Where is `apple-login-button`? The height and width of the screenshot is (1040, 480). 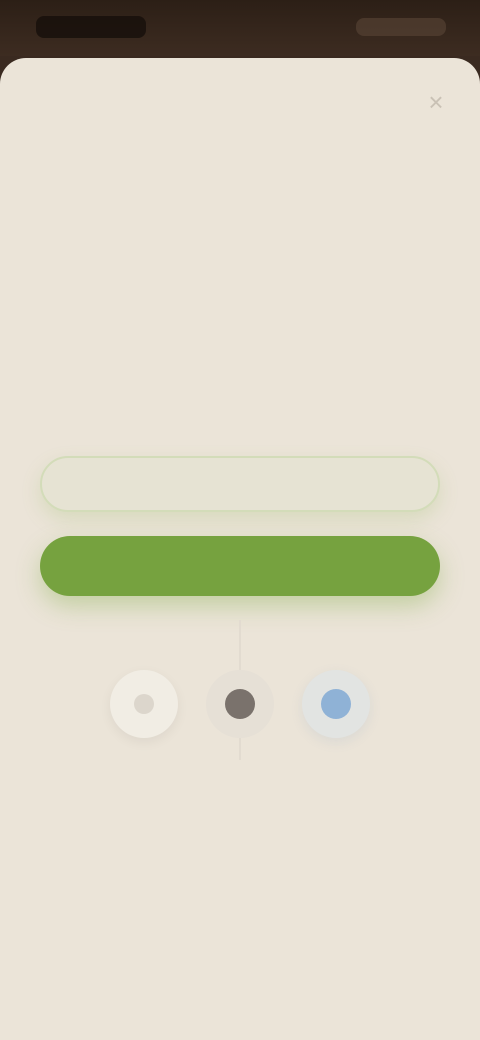 apple-login-button is located at coordinates (240, 704).